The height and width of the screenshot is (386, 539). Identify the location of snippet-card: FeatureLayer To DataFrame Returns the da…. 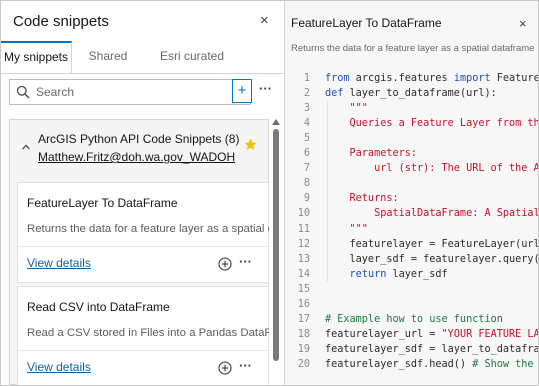
(143, 232).